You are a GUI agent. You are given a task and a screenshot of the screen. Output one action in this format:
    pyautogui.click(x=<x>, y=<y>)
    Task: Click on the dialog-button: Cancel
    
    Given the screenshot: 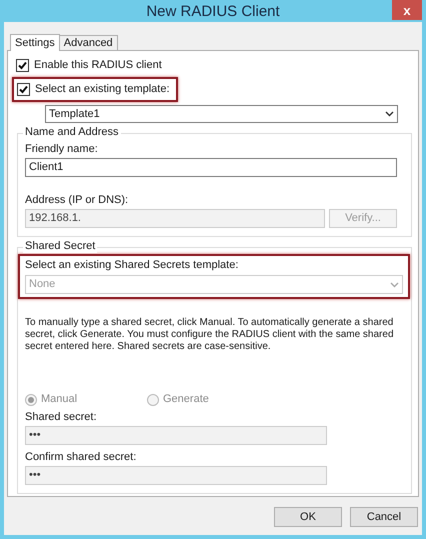 What is the action you would take?
    pyautogui.click(x=384, y=517)
    